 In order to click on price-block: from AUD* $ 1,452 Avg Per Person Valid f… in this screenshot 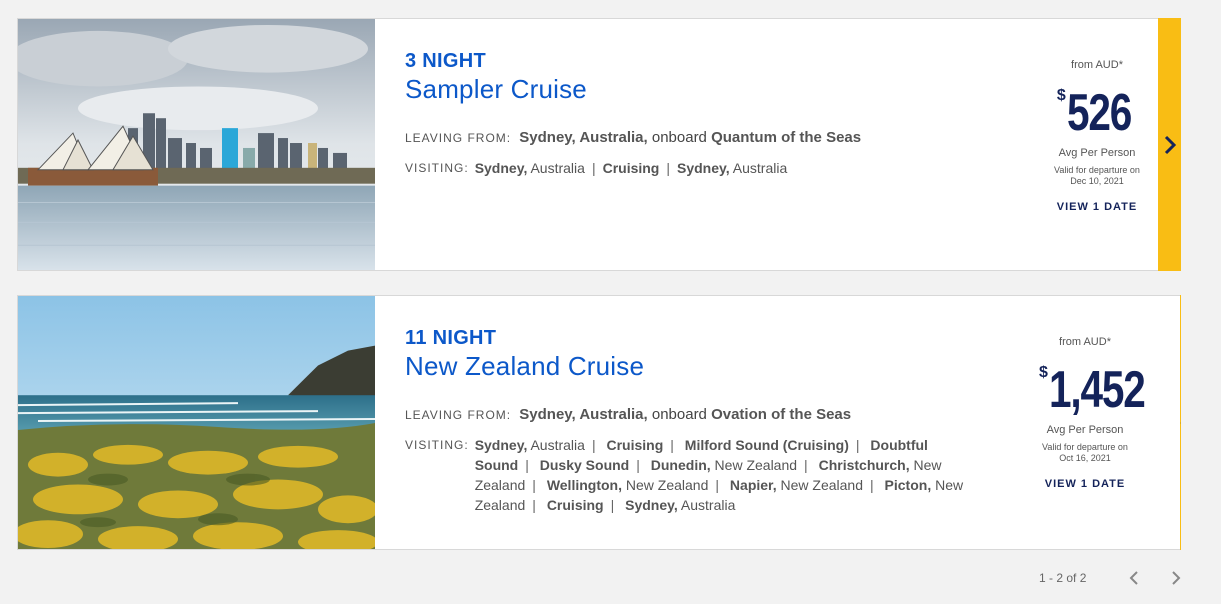, I will do `click(1085, 413)`.